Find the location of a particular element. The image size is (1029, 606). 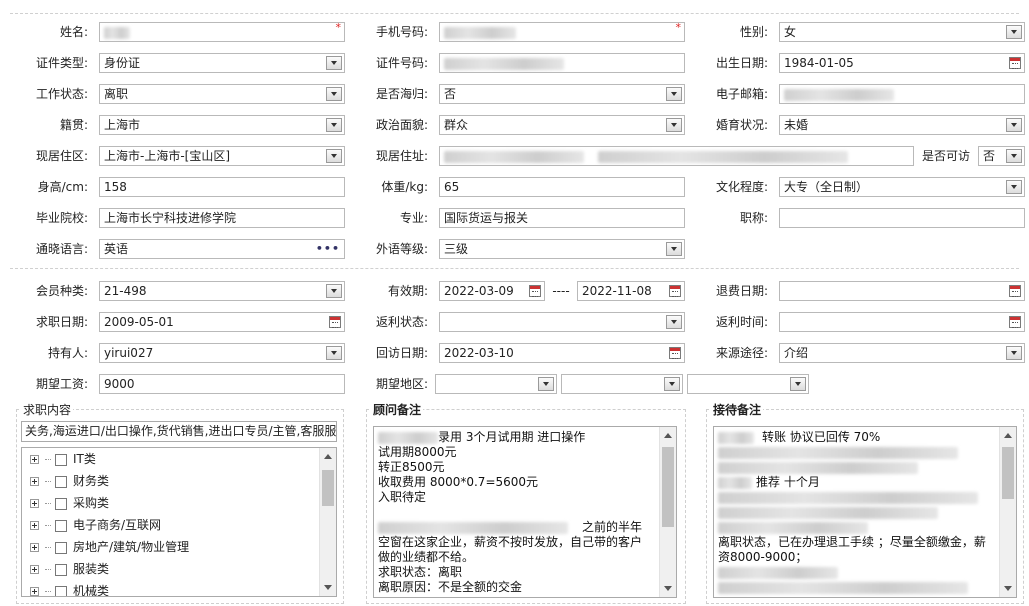

region-province-select is located at coordinates (496, 384).